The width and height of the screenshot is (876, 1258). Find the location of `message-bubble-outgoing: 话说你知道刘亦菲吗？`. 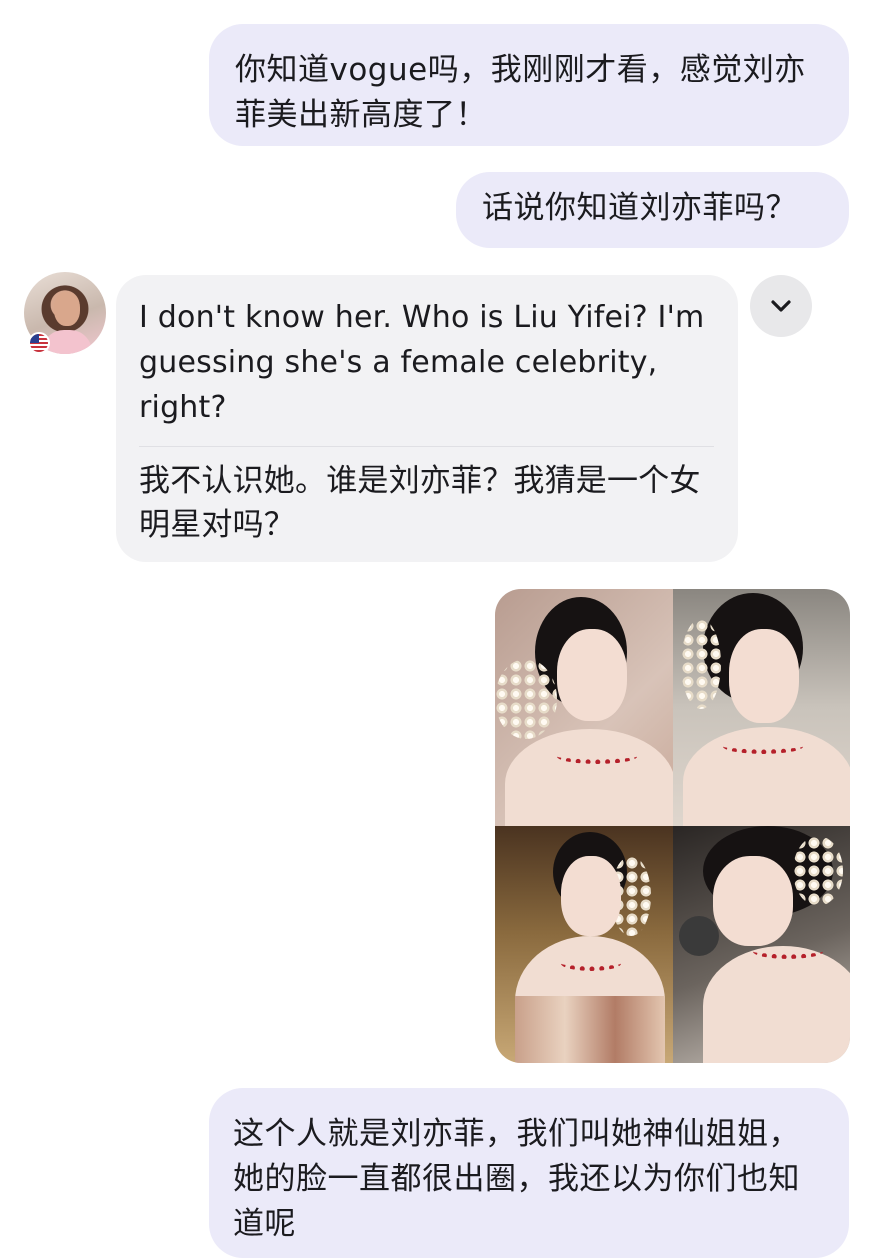

message-bubble-outgoing: 话说你知道刘亦菲吗？ is located at coordinates (652, 210).